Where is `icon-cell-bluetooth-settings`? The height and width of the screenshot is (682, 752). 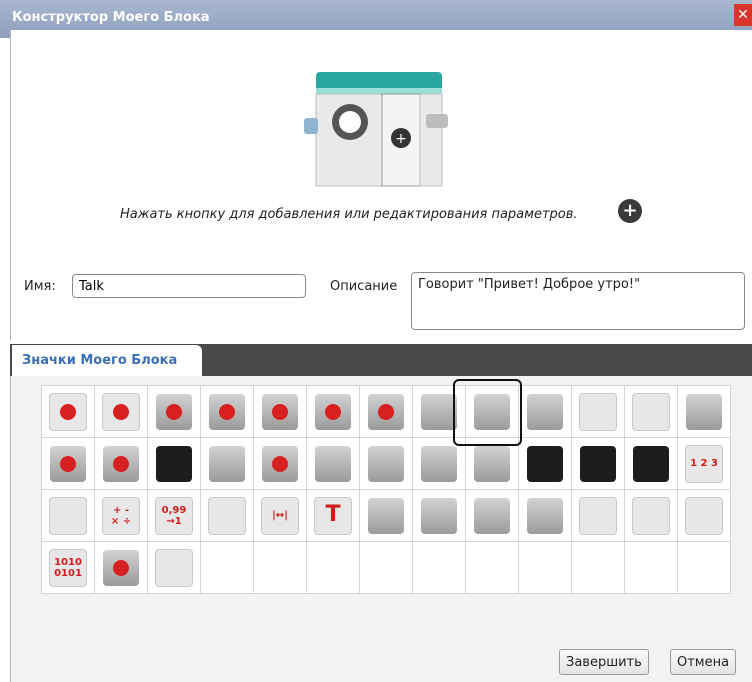
icon-cell-bluetooth-settings is located at coordinates (651, 515).